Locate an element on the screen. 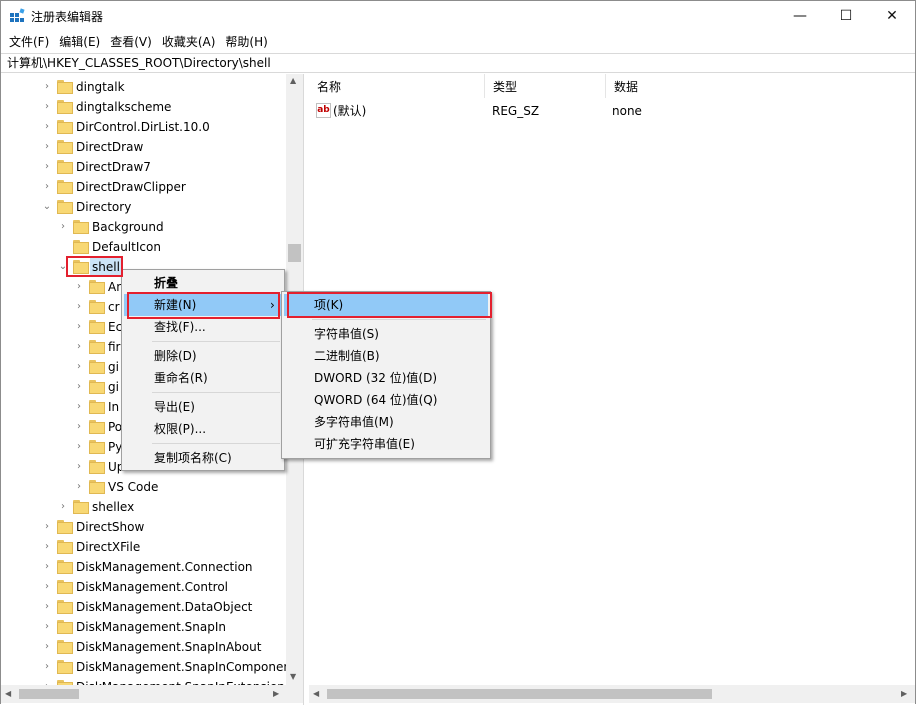 The image size is (916, 705). submenu-item-multi-string-value: 多字符串值(M) is located at coordinates (386, 422).